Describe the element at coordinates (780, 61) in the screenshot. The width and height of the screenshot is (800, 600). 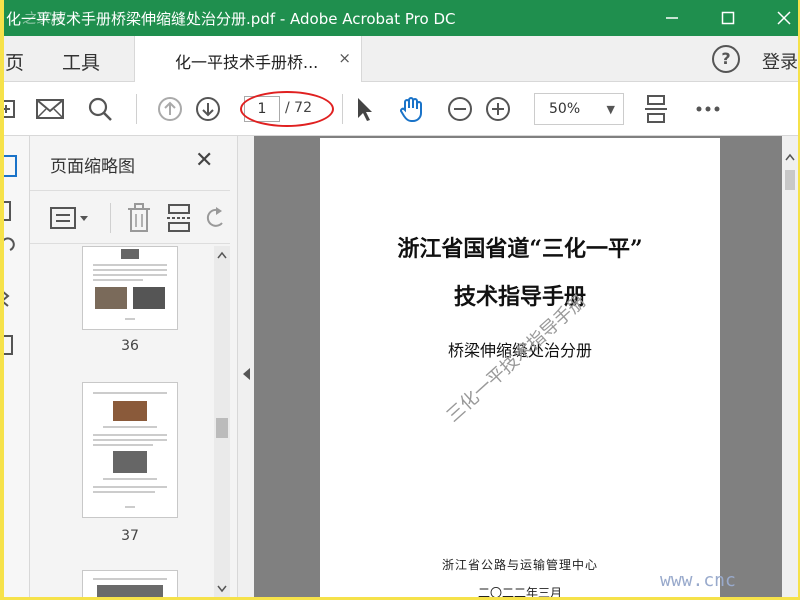
I see `login-link: 登录` at that location.